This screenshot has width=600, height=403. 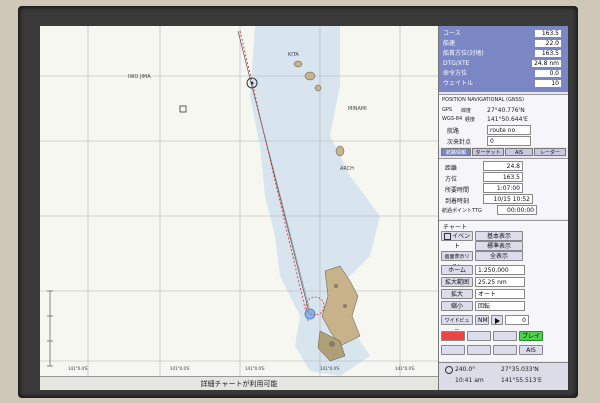 I want to click on go-button: プレイ, so click(x=531, y=336).